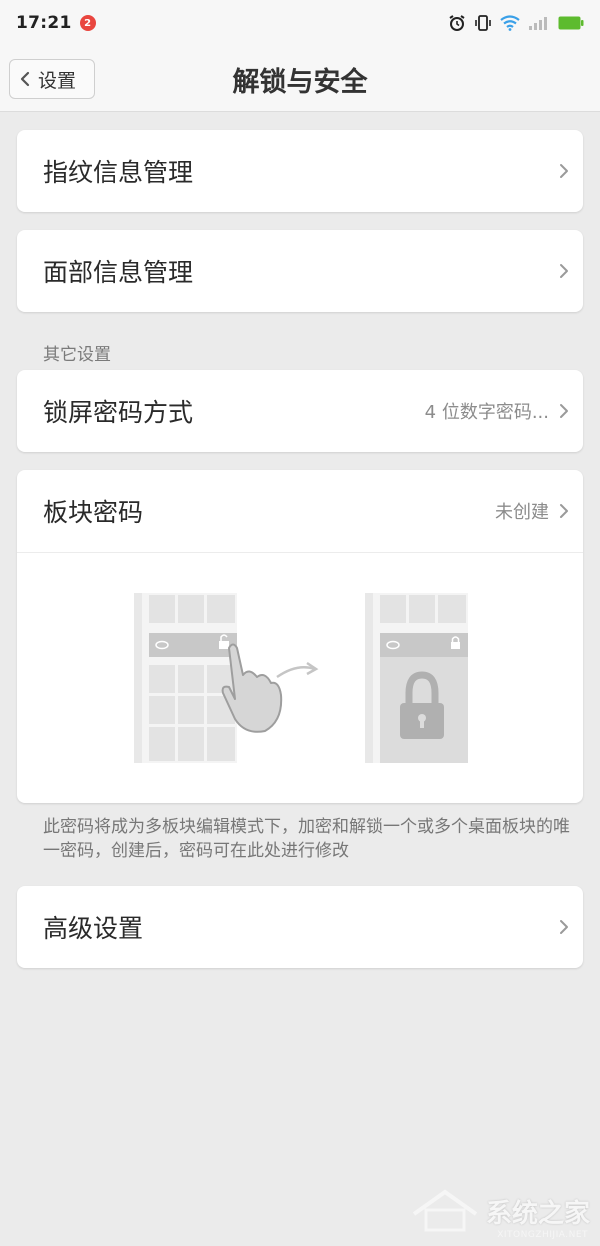  I want to click on block-password-value: 未创建, so click(522, 512).